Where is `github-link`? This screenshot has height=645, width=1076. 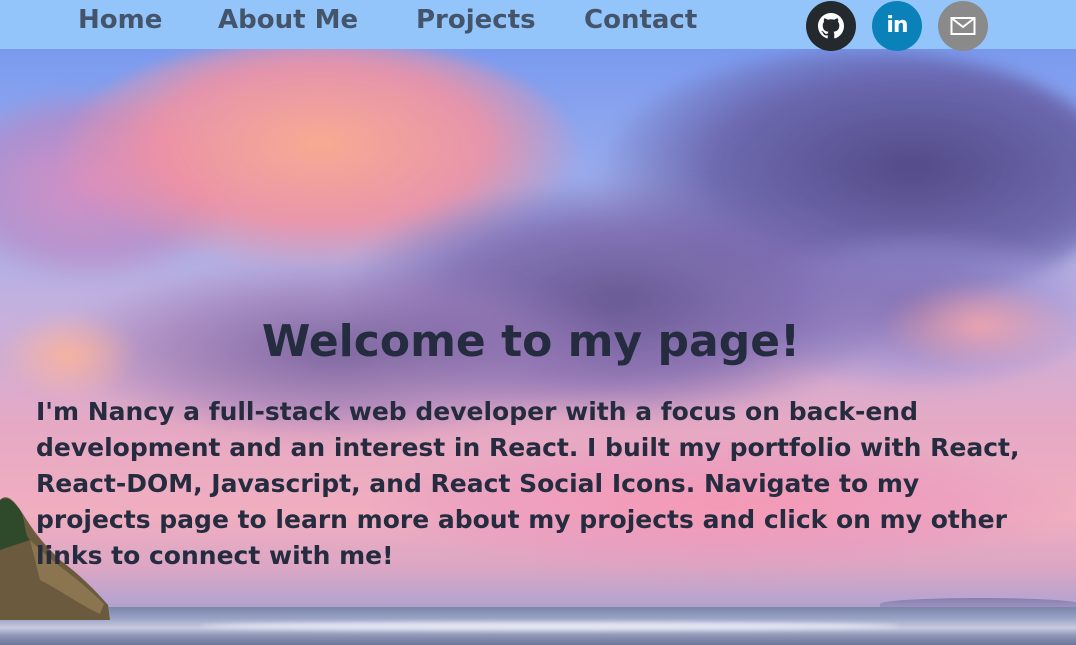 github-link is located at coordinates (831, 26).